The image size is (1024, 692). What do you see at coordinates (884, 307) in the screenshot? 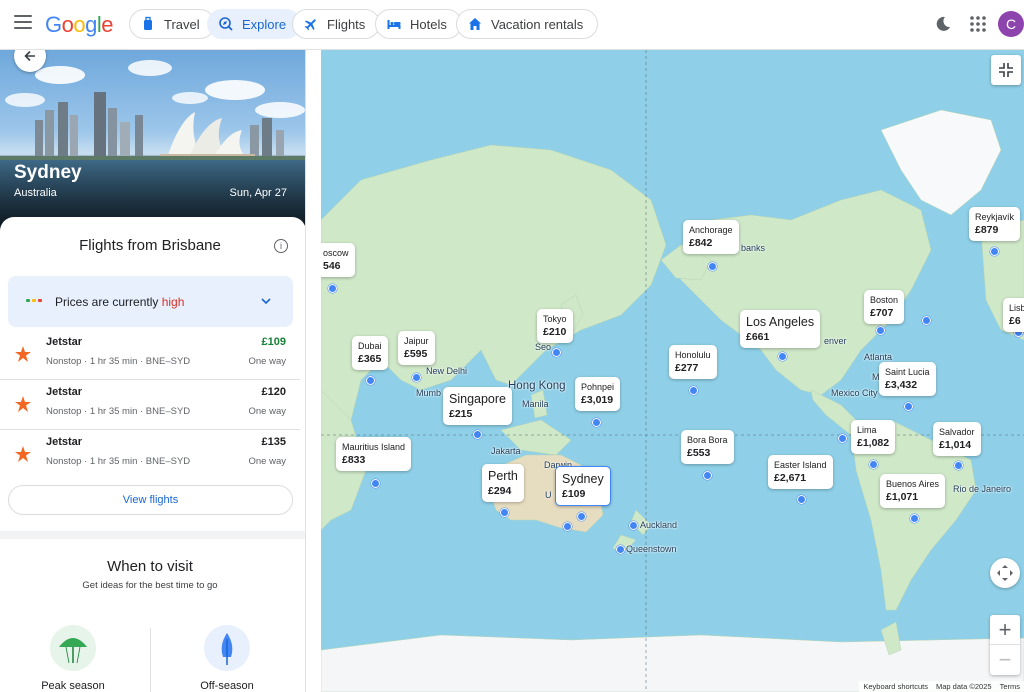
I see `destination-pin: Boston £707` at bounding box center [884, 307].